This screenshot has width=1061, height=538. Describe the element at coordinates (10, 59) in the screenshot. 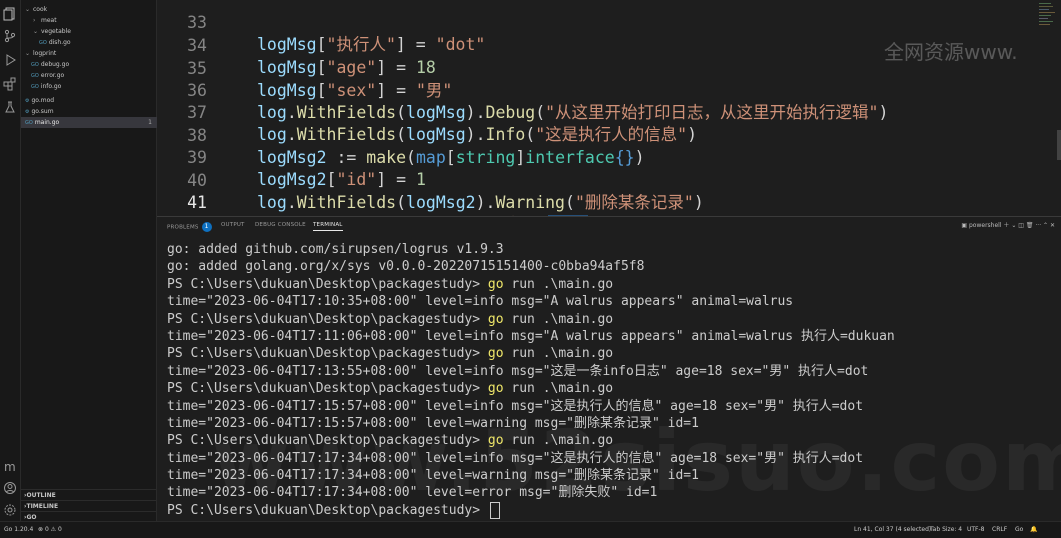

I see `run-debug-icon` at that location.